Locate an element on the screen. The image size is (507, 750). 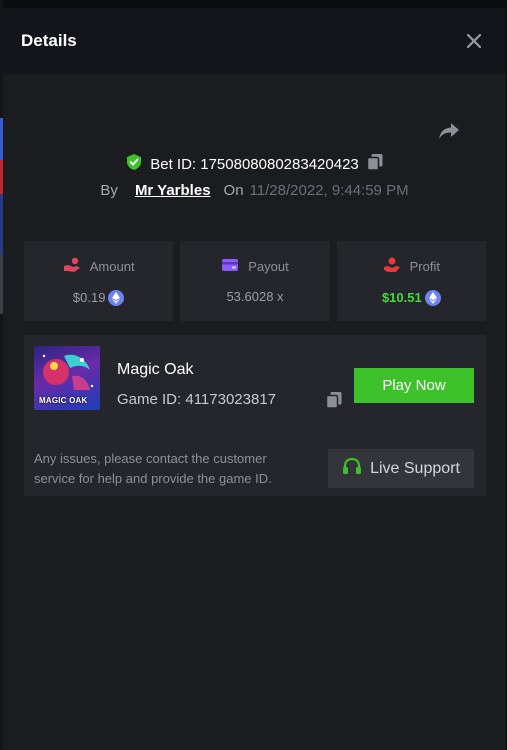
game-thumbnail-label: MAGIC OAK is located at coordinates (63, 400).